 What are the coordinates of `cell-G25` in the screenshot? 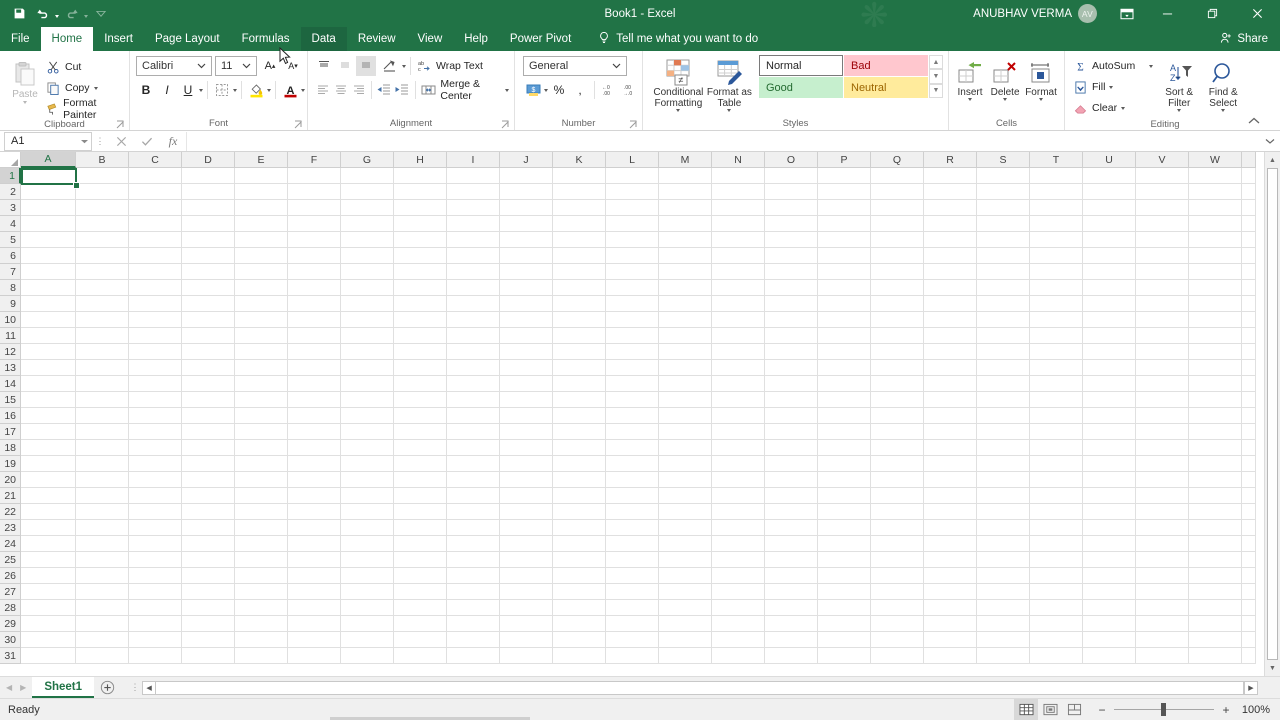 It's located at (367, 560).